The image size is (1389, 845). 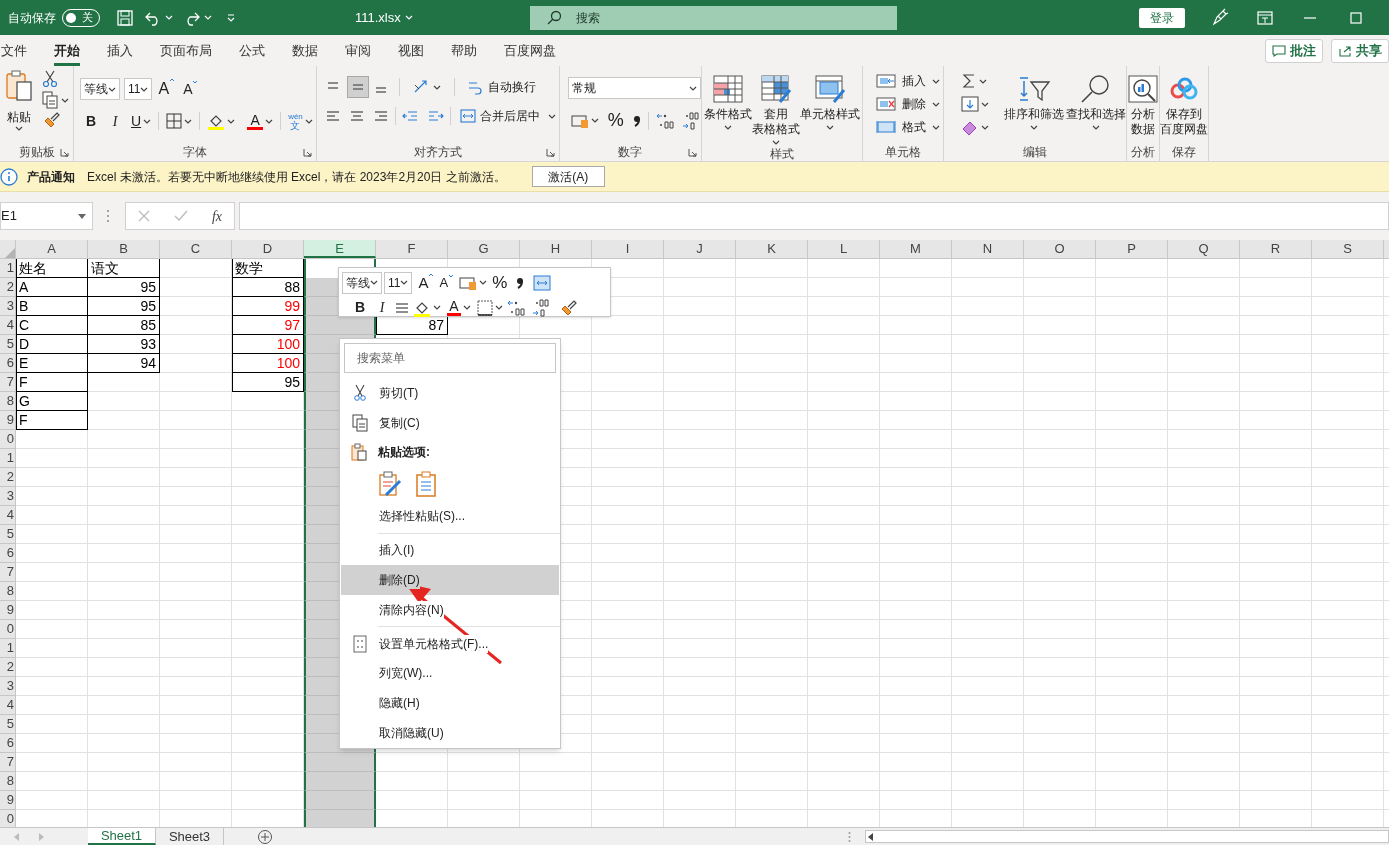 What do you see at coordinates (141, 121) in the screenshot?
I see `underline-button: U` at bounding box center [141, 121].